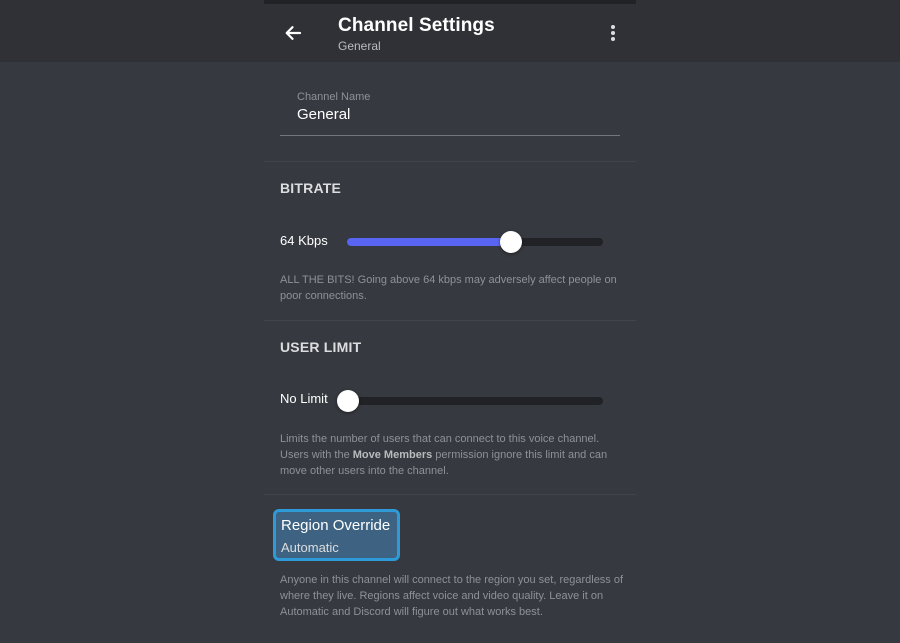  What do you see at coordinates (392, 455) in the screenshot?
I see `move-members-permission: Move Members` at bounding box center [392, 455].